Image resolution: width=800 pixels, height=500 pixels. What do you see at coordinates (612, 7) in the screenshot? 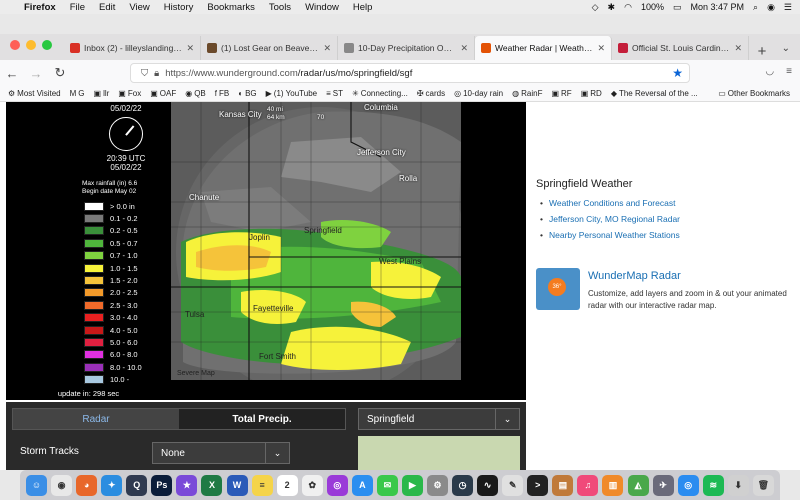
I see `bluetooth-icon: ✱` at bounding box center [612, 7].